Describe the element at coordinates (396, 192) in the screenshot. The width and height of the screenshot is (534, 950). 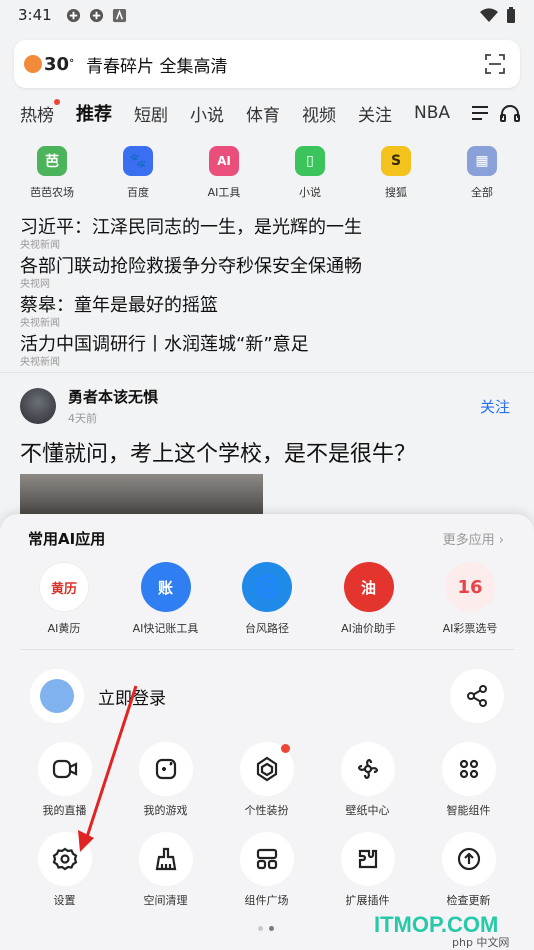
I see `quick-app-label: 搜狐` at that location.